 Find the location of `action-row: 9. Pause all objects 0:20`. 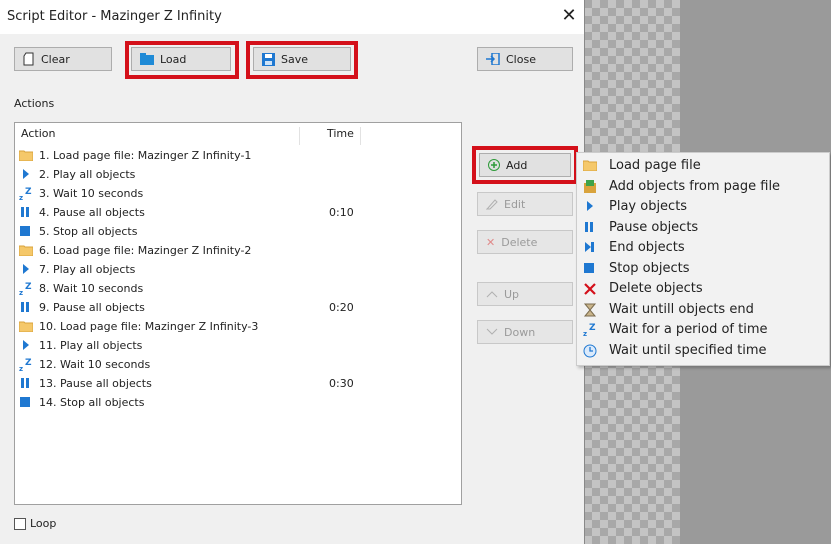

action-row: 9. Pause all objects 0:20 is located at coordinates (229, 307).